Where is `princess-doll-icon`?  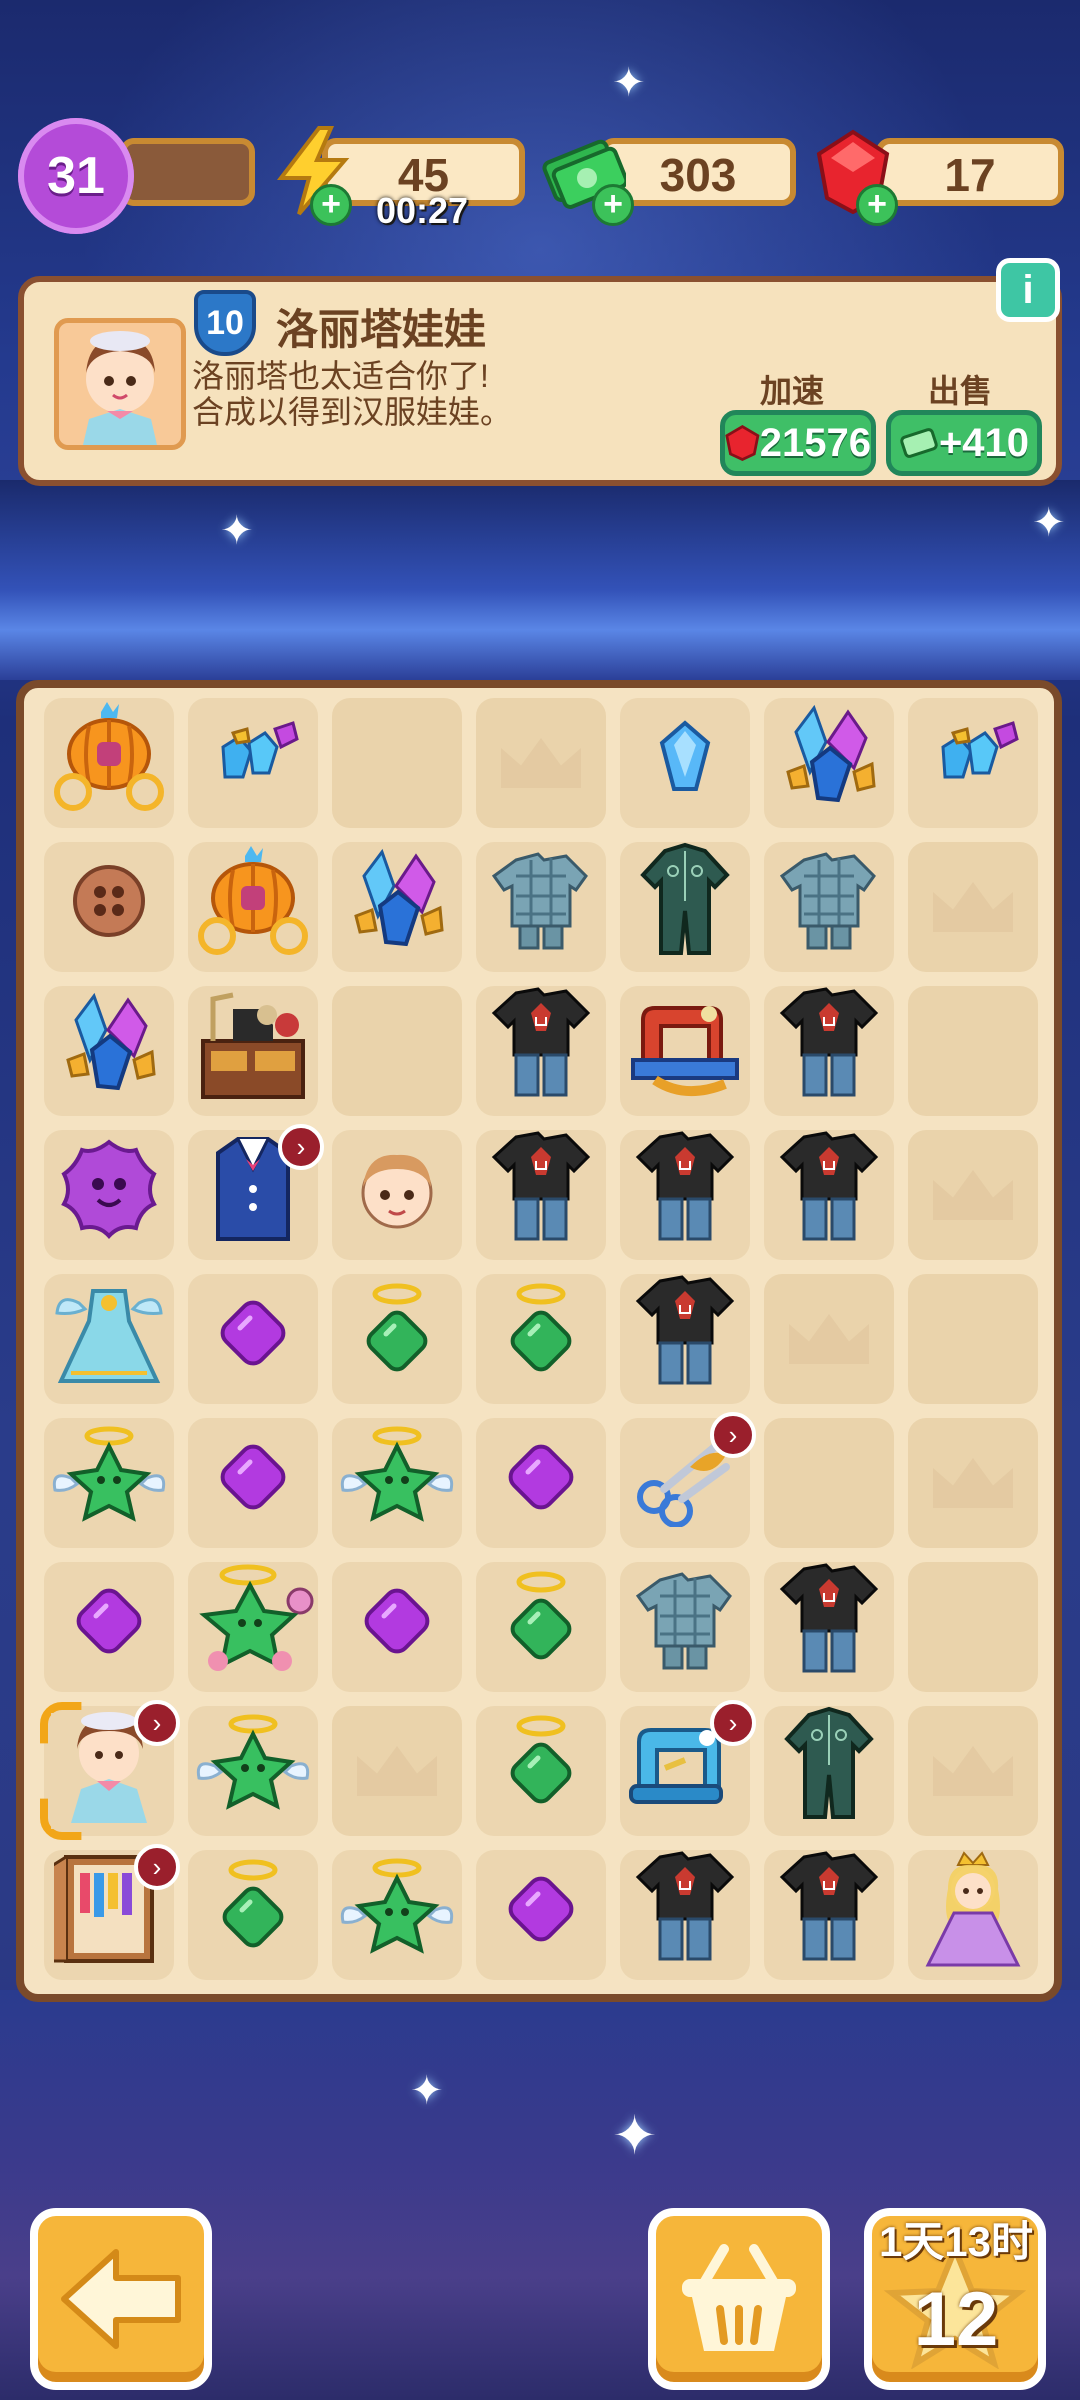
princess-doll-icon is located at coordinates (973, 1915).